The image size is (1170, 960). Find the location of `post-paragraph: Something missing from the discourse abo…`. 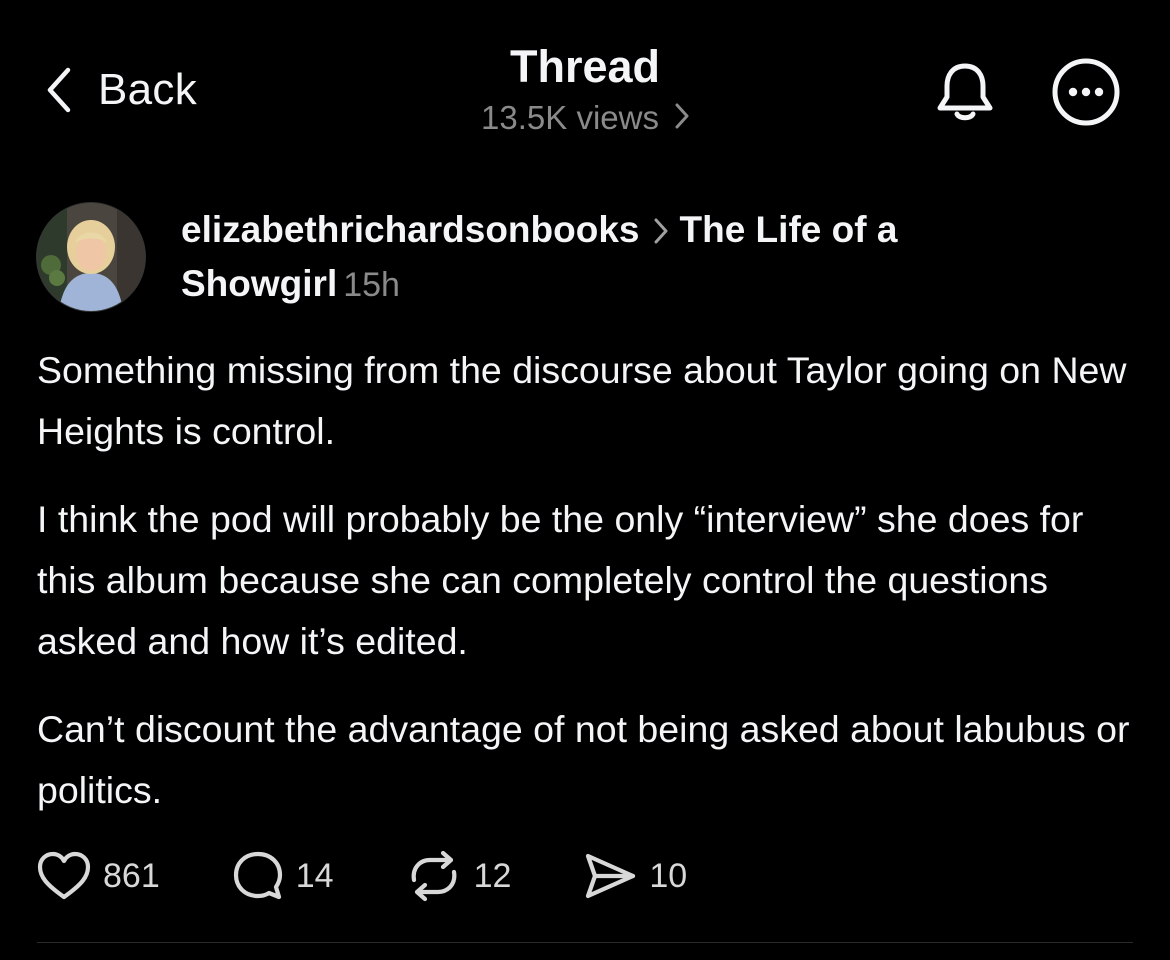

post-paragraph: Something missing from the discourse abo… is located at coordinates (582, 400).